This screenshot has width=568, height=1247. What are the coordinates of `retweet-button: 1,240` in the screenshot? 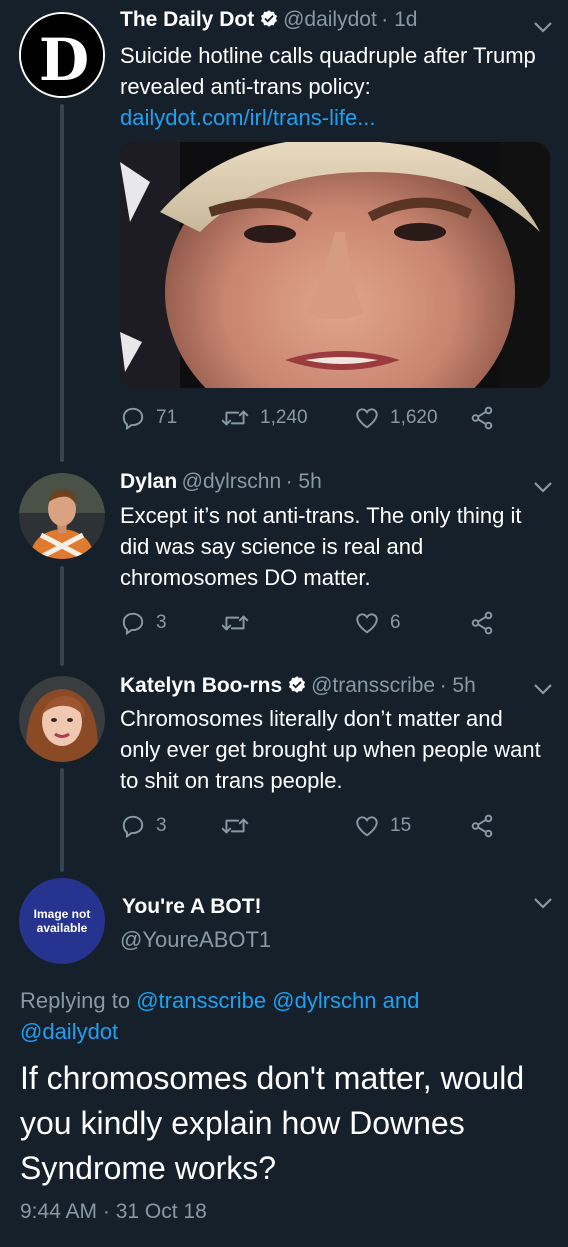 It's located at (264, 418).